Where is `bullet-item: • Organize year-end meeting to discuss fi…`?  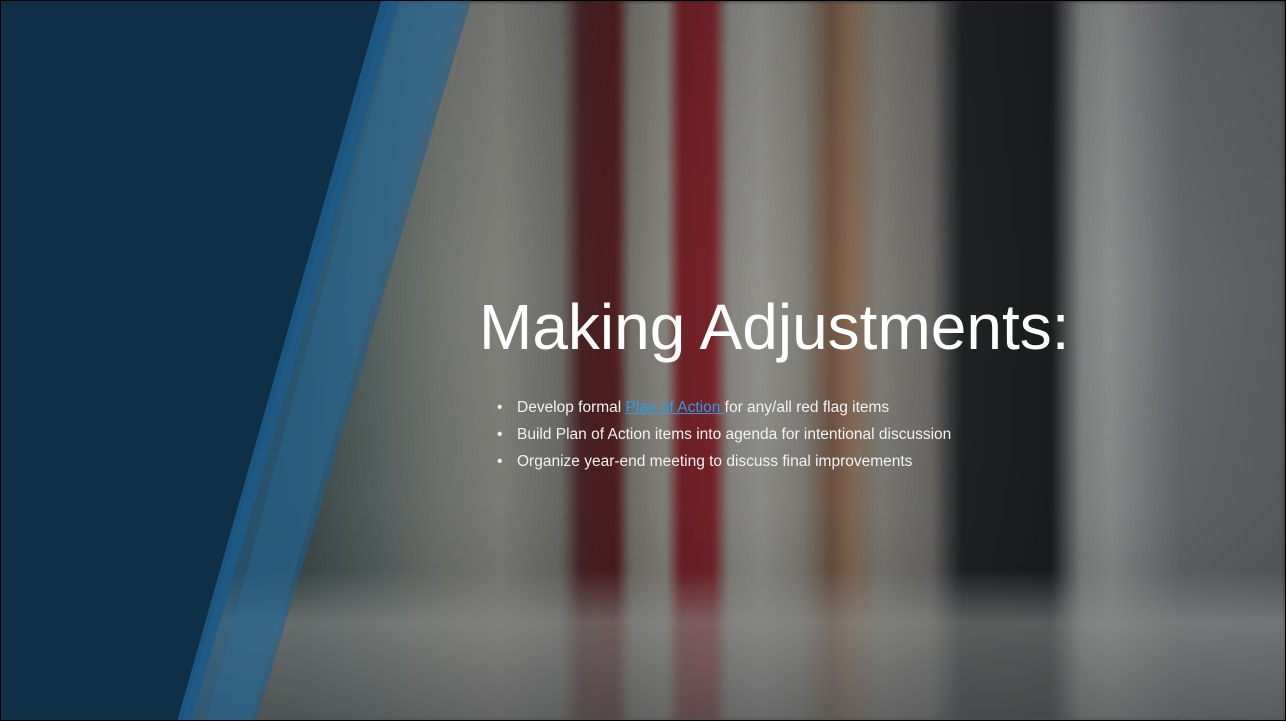 bullet-item: • Organize year-end meeting to discuss fi… is located at coordinates (724, 461).